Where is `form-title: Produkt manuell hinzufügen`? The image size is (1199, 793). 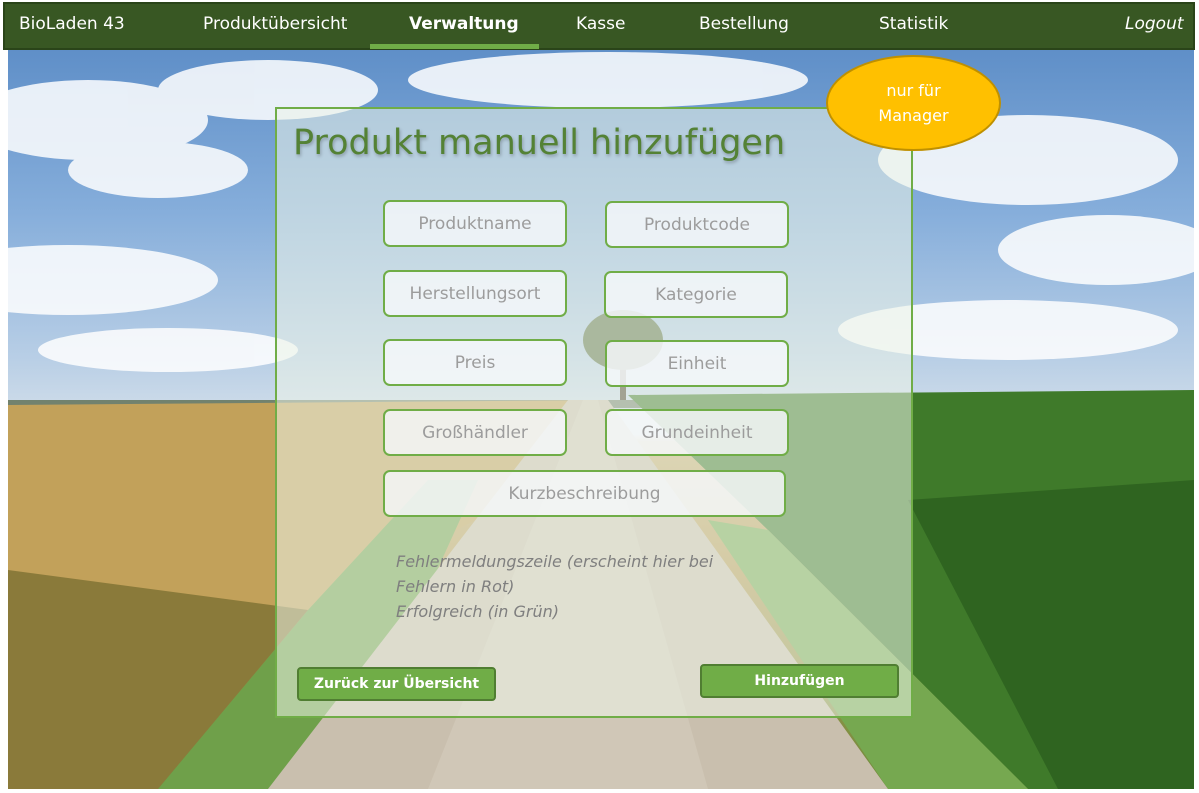 form-title: Produkt manuell hinzufügen is located at coordinates (539, 143).